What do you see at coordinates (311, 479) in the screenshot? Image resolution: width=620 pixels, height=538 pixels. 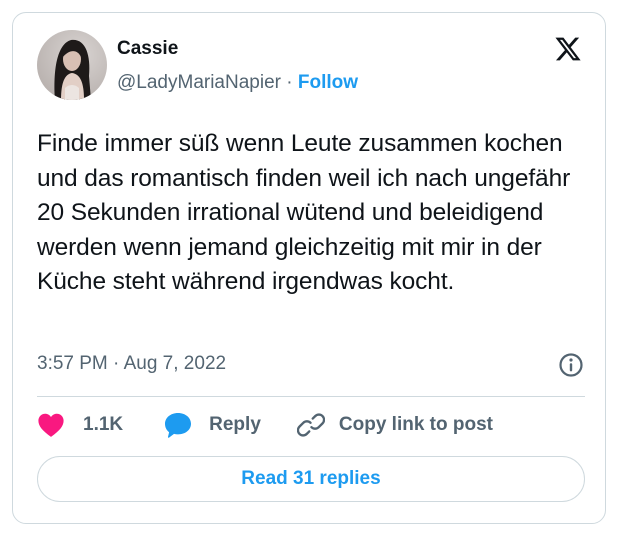 I see `read-replies-button: Read 31 replies` at bounding box center [311, 479].